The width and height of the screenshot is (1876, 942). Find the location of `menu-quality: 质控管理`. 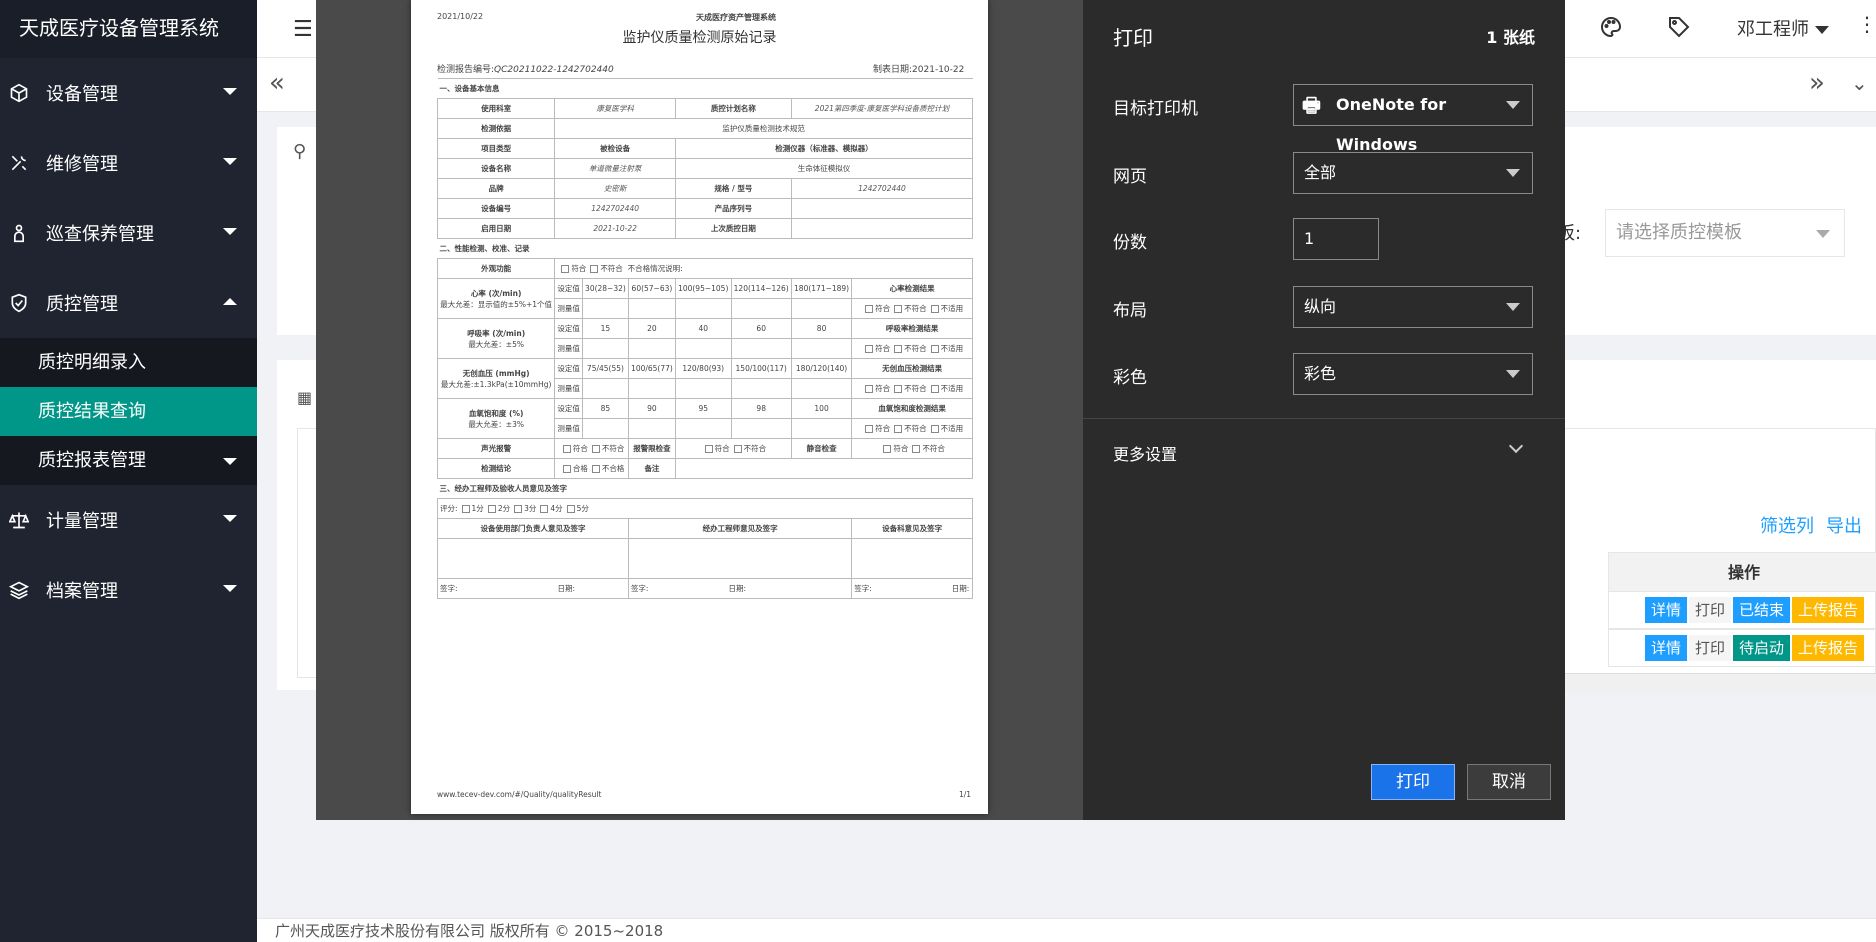

menu-quality: 质控管理 is located at coordinates (128, 303).